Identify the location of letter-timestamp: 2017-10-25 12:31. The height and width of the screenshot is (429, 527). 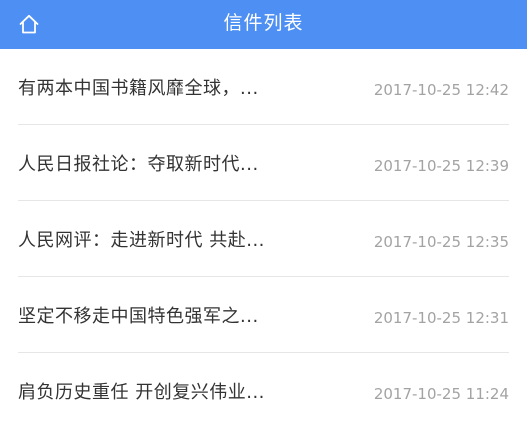
(441, 318).